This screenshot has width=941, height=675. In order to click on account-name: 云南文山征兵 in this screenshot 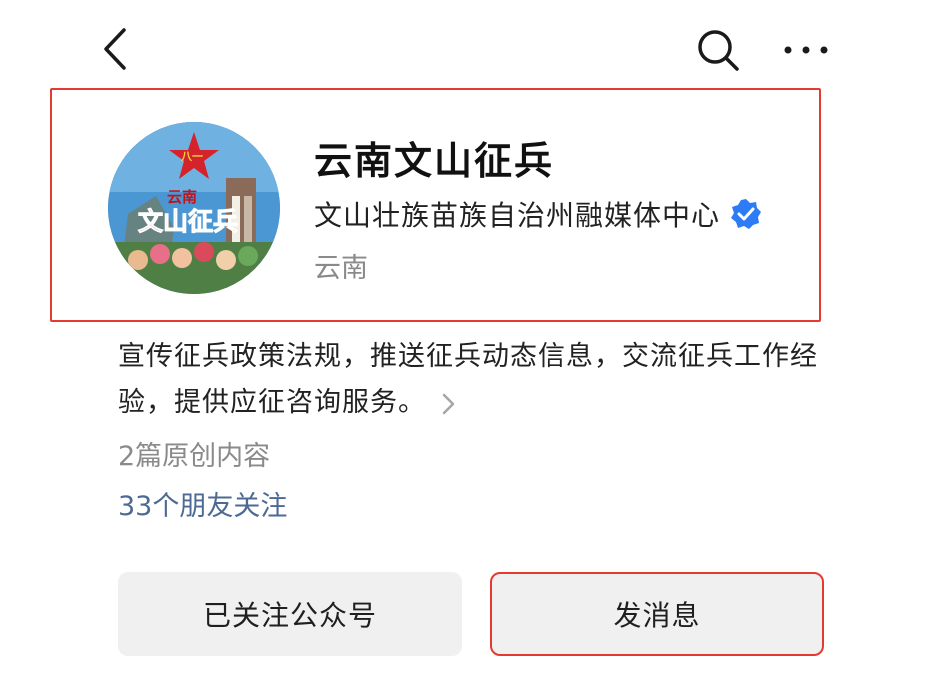, I will do `click(434, 161)`.